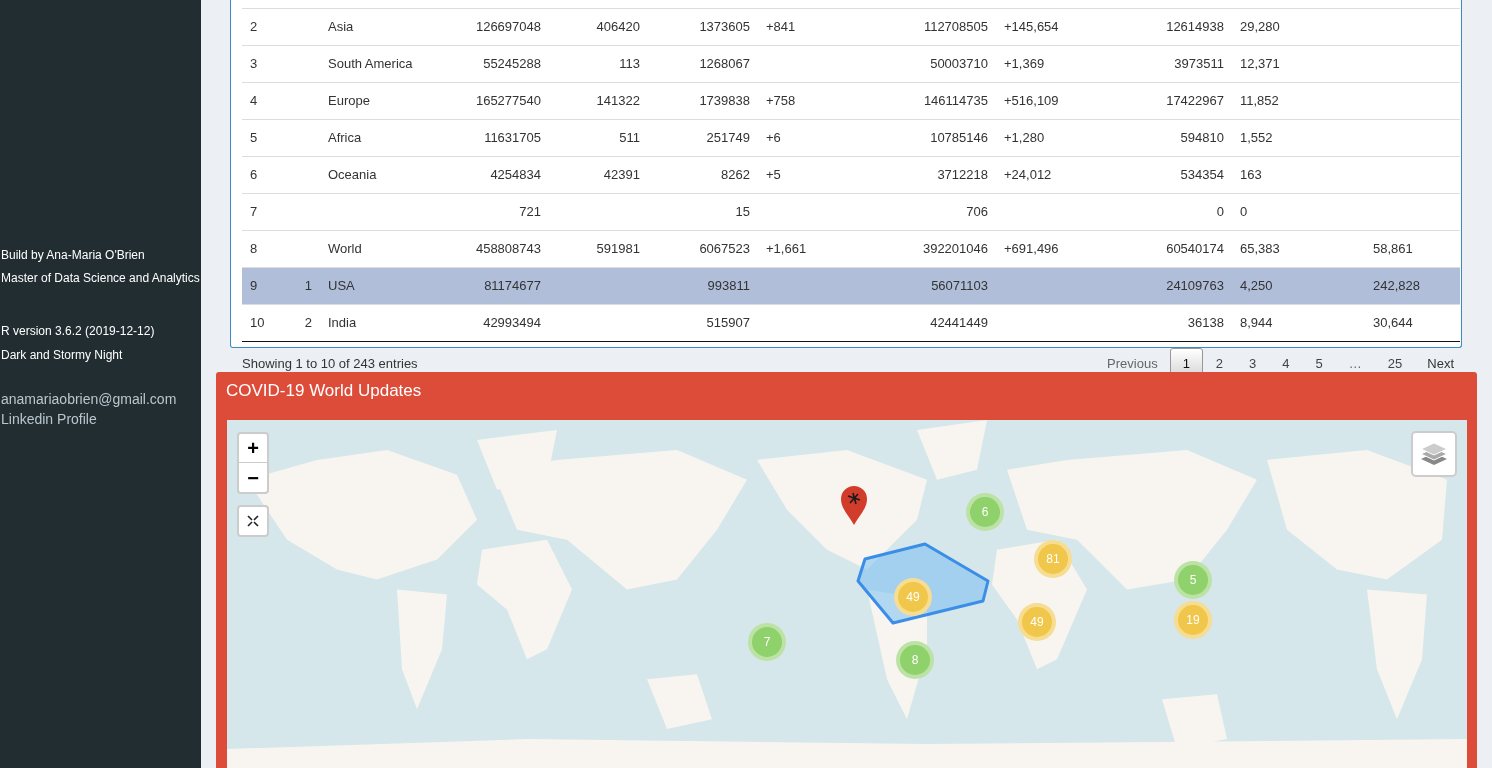 The width and height of the screenshot is (1492, 768). Describe the element at coordinates (955, 101) in the screenshot. I see `table-cell-text: 146114735` at that location.